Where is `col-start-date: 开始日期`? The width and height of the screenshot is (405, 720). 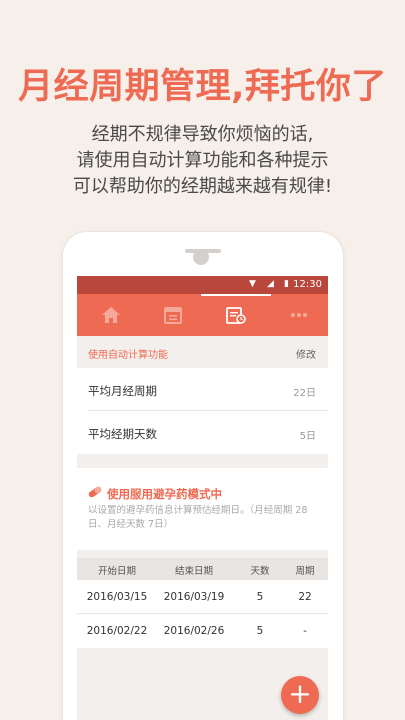 col-start-date: 开始日期 is located at coordinates (116, 571).